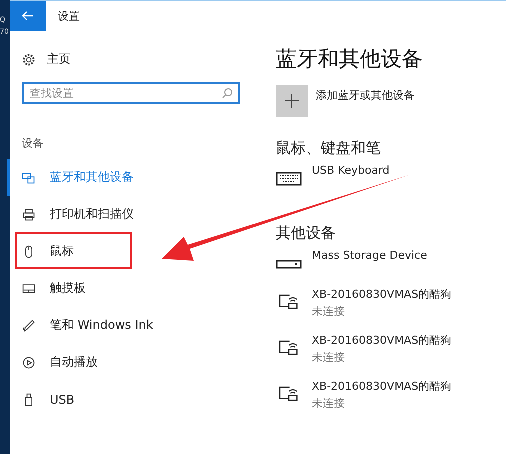  Describe the element at coordinates (46, 288) in the screenshot. I see `sidebar-item: 触摸板` at that location.